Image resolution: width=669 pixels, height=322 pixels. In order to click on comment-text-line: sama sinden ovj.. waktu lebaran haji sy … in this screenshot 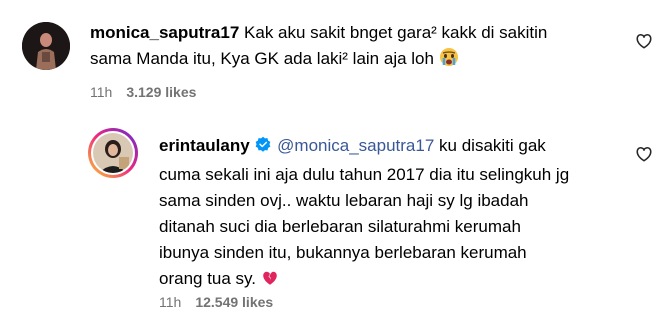, I will do `click(344, 200)`.